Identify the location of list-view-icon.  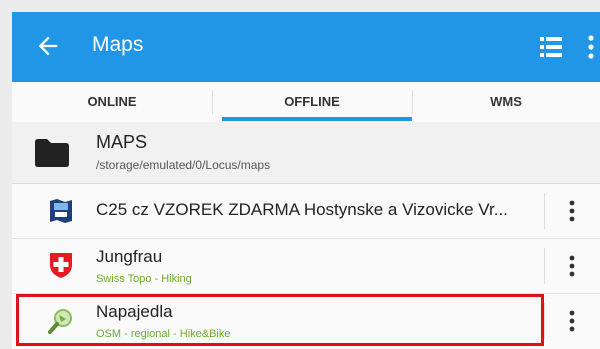
(551, 47).